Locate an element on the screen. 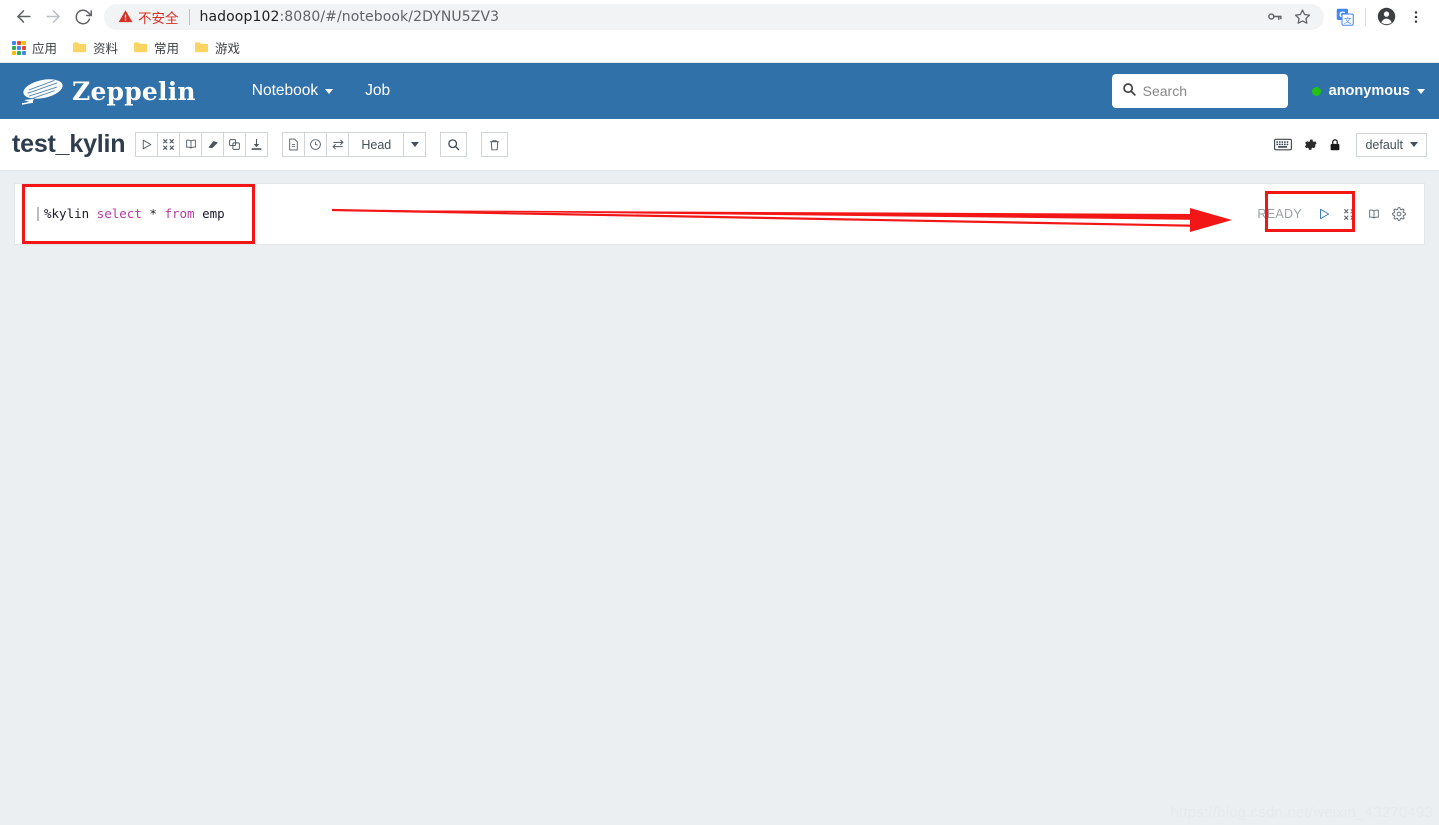  nav-link-notebook: Notebook is located at coordinates (292, 91).